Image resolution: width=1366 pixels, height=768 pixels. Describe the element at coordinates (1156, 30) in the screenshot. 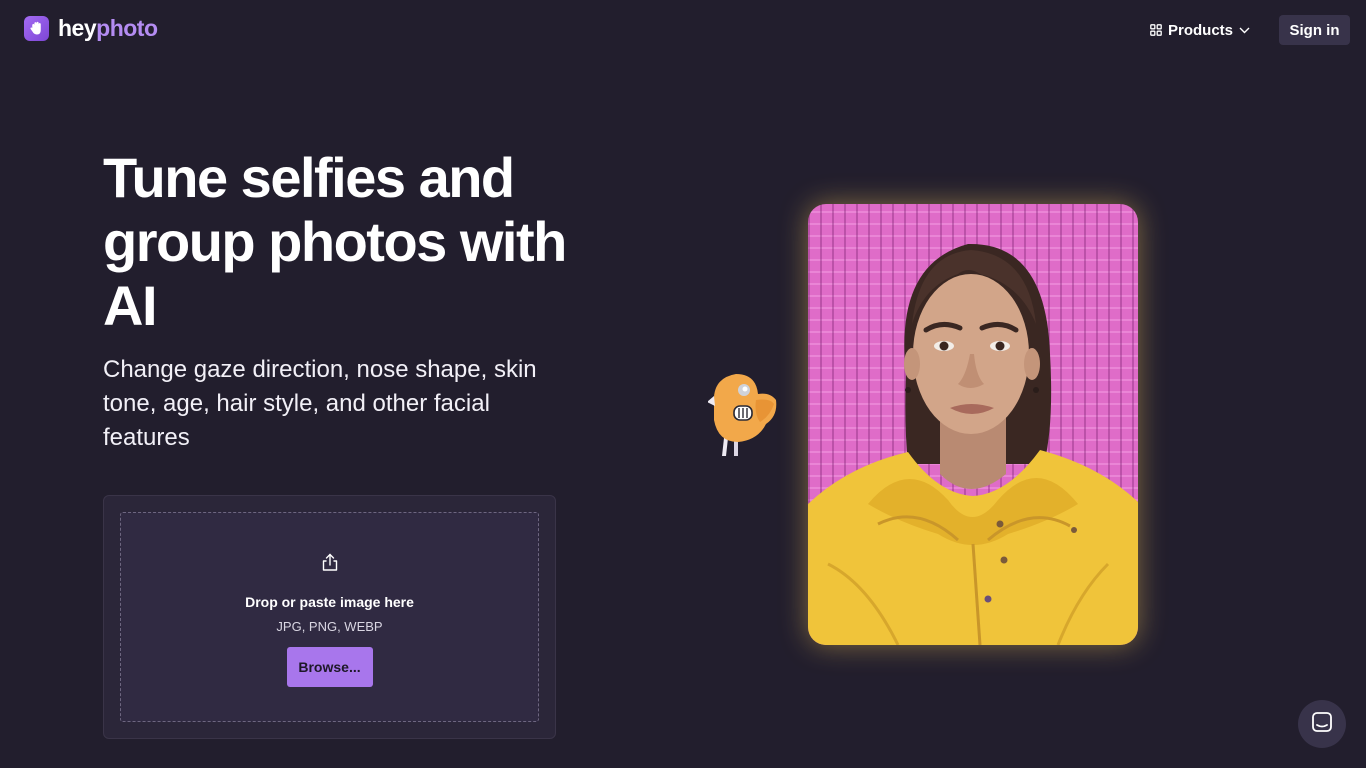

I see `grid-icon` at that location.